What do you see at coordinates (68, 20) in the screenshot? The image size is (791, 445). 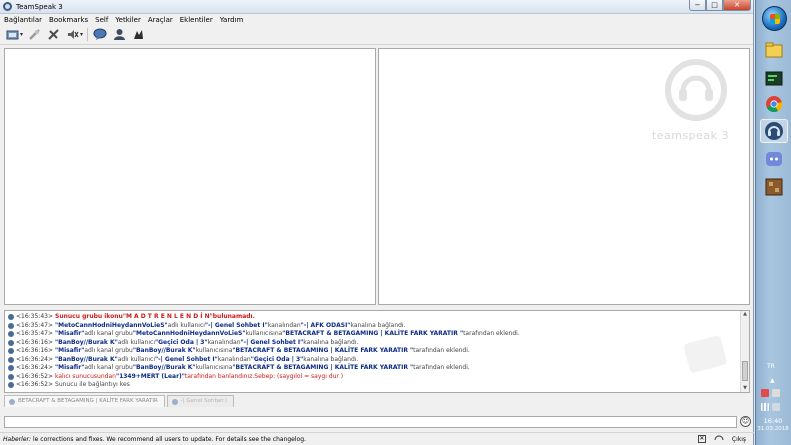 I see `menu-bookmarks: Bookmarks` at bounding box center [68, 20].